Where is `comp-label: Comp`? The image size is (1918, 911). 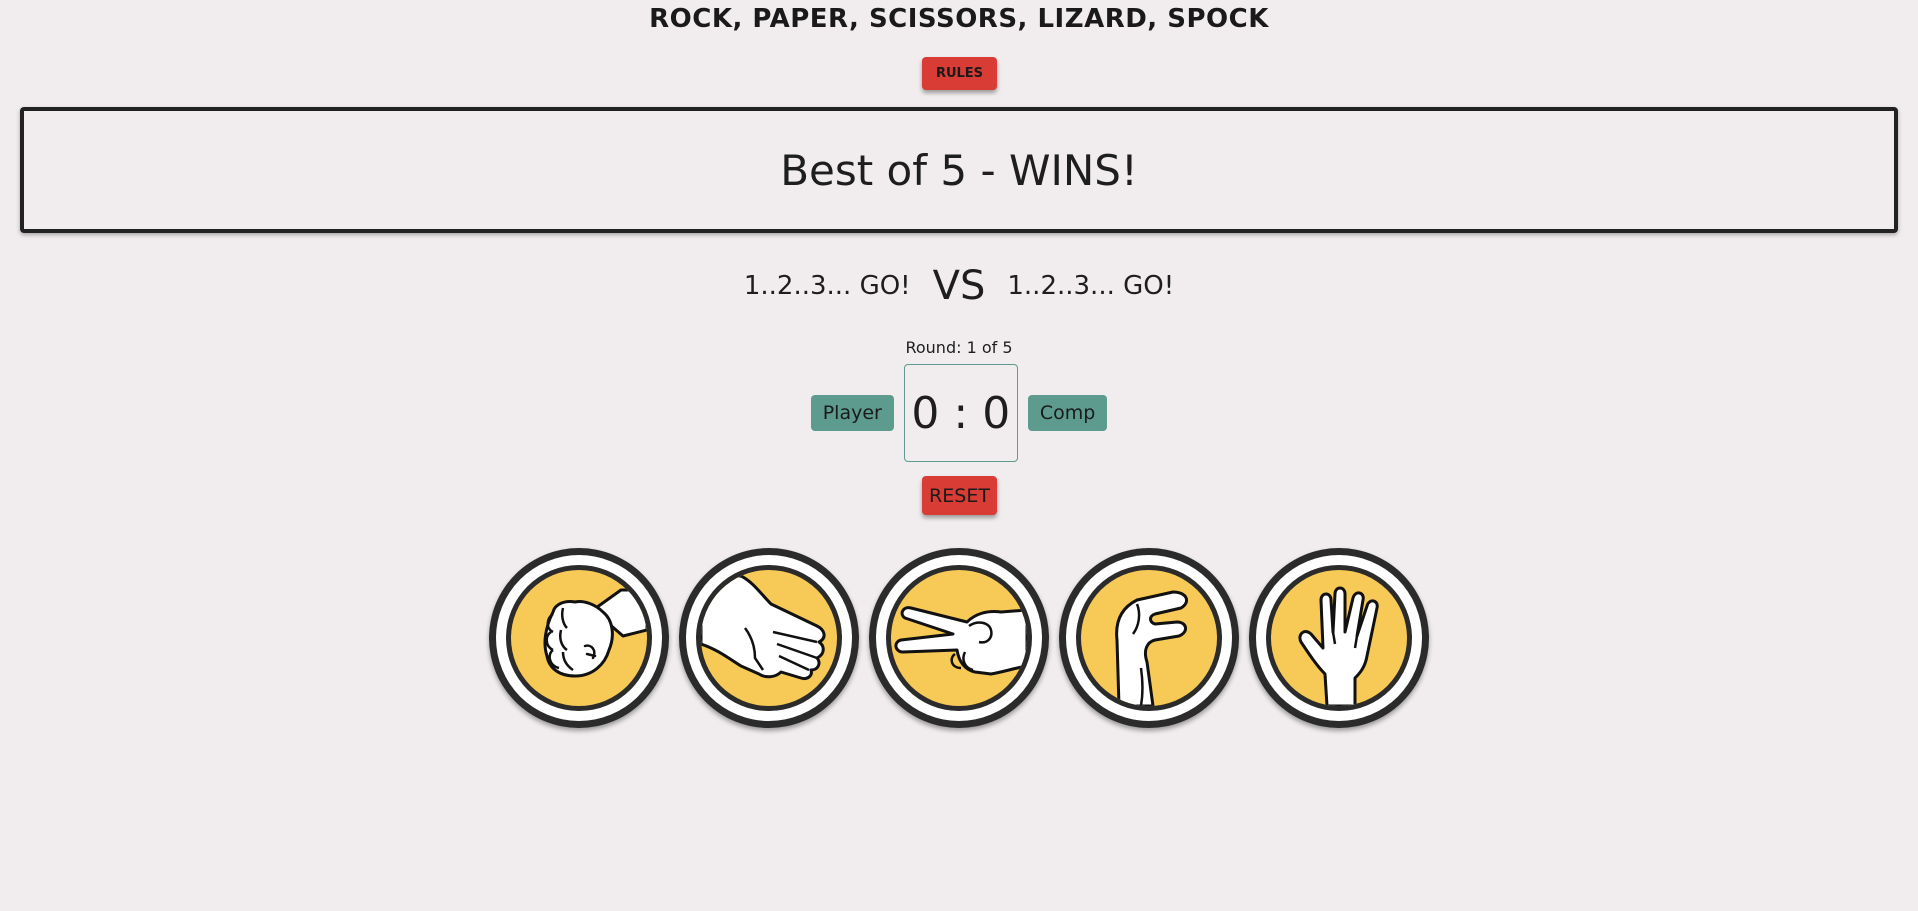
comp-label: Comp is located at coordinates (1067, 413).